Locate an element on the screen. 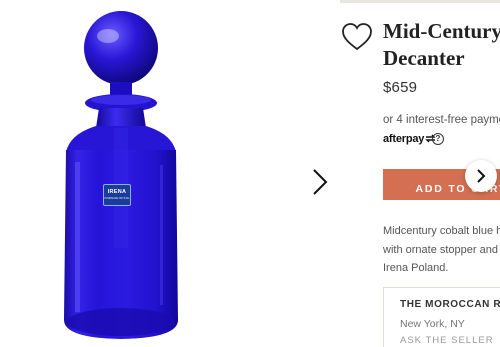 This screenshot has height=347, width=500. info-circle-icon: ? is located at coordinates (438, 139).